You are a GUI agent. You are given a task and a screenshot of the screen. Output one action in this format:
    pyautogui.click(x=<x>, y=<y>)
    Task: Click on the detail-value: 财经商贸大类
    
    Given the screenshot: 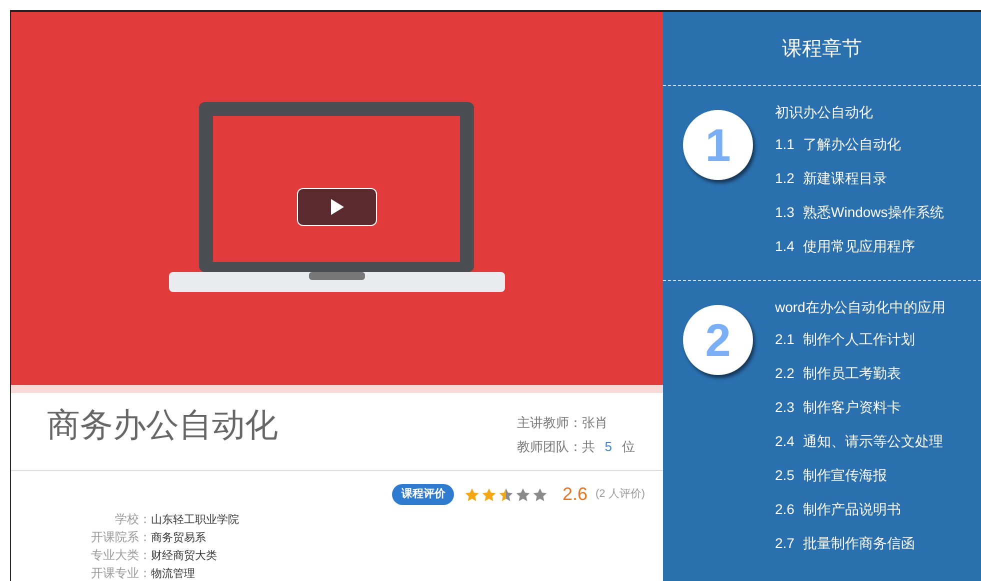 What is the action you would take?
    pyautogui.click(x=184, y=556)
    